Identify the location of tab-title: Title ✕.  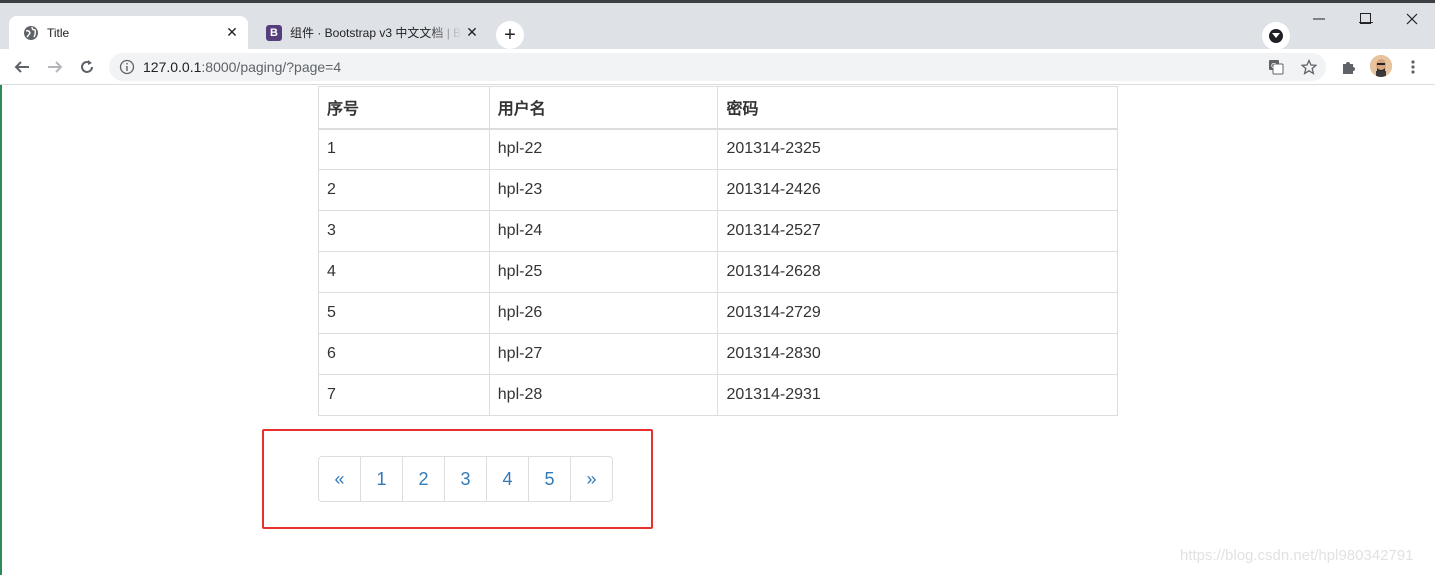
(128, 32).